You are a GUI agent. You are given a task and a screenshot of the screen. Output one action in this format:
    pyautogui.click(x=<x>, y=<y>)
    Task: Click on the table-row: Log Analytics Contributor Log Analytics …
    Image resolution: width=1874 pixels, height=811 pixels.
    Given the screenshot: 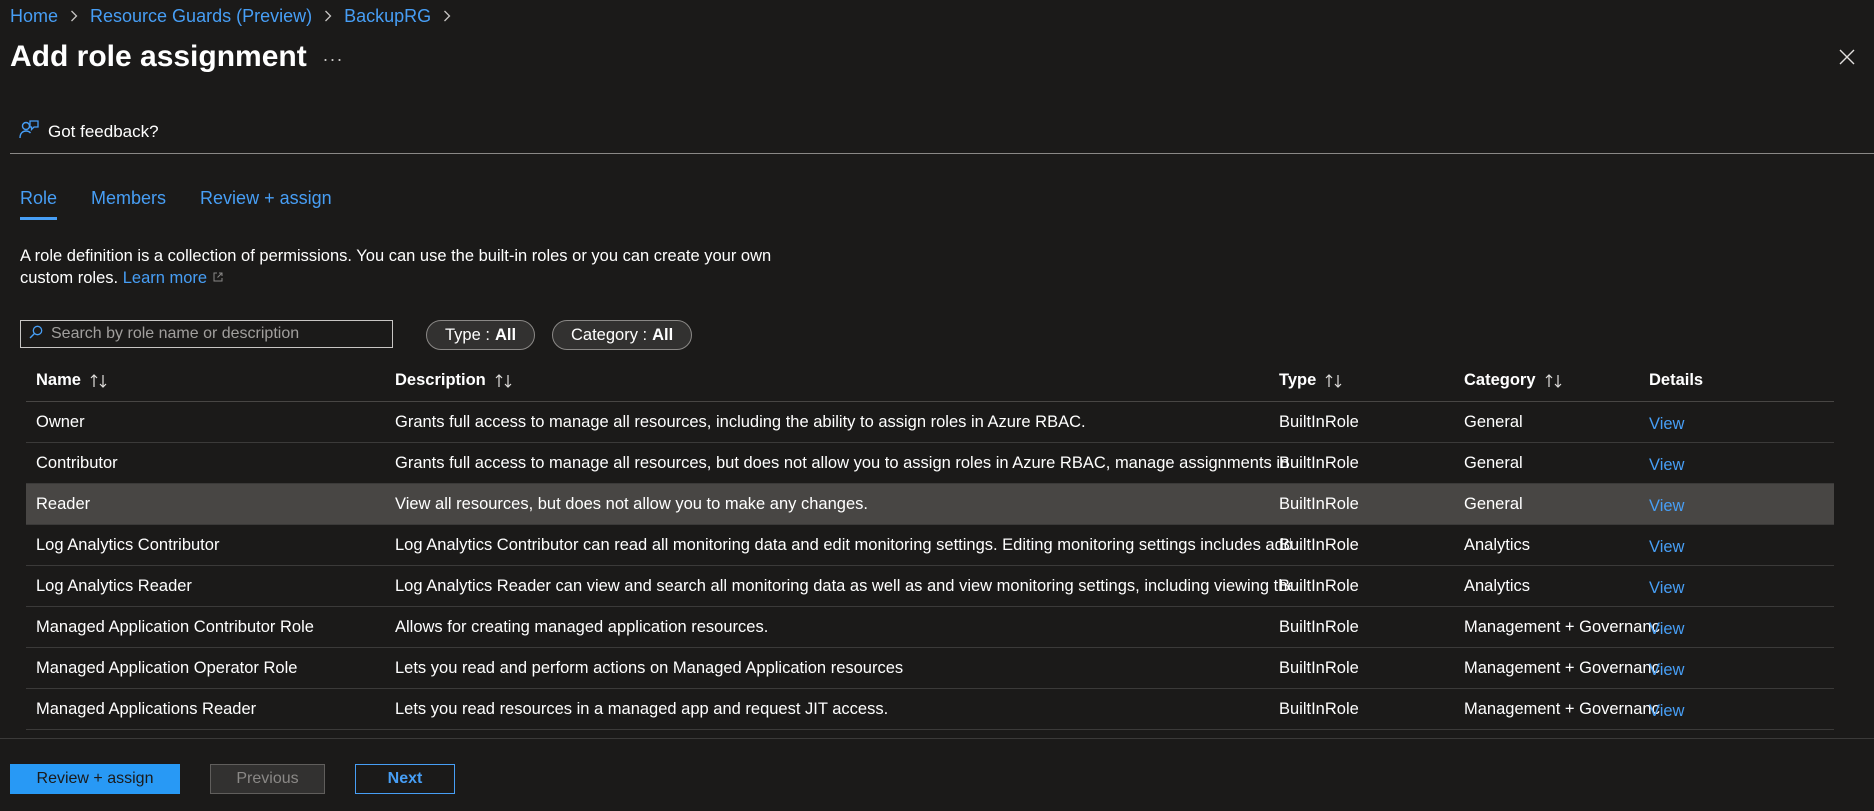 What is the action you would take?
    pyautogui.click(x=930, y=545)
    